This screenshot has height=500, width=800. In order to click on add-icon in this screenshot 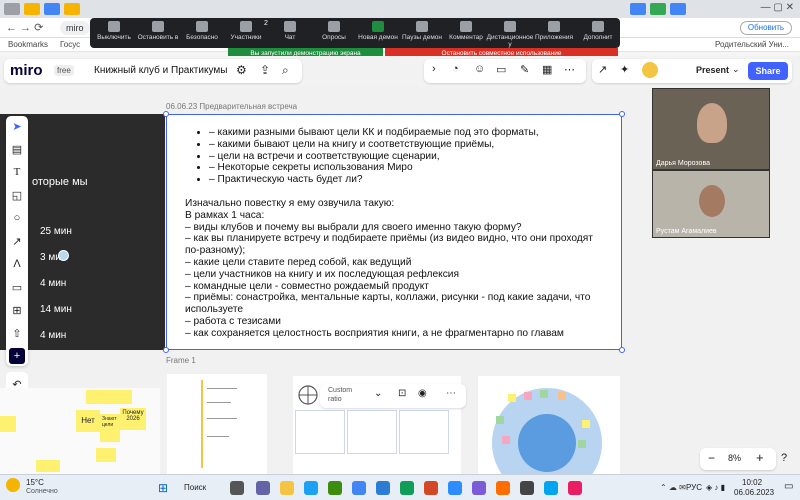, I will do `click(63, 255)`.